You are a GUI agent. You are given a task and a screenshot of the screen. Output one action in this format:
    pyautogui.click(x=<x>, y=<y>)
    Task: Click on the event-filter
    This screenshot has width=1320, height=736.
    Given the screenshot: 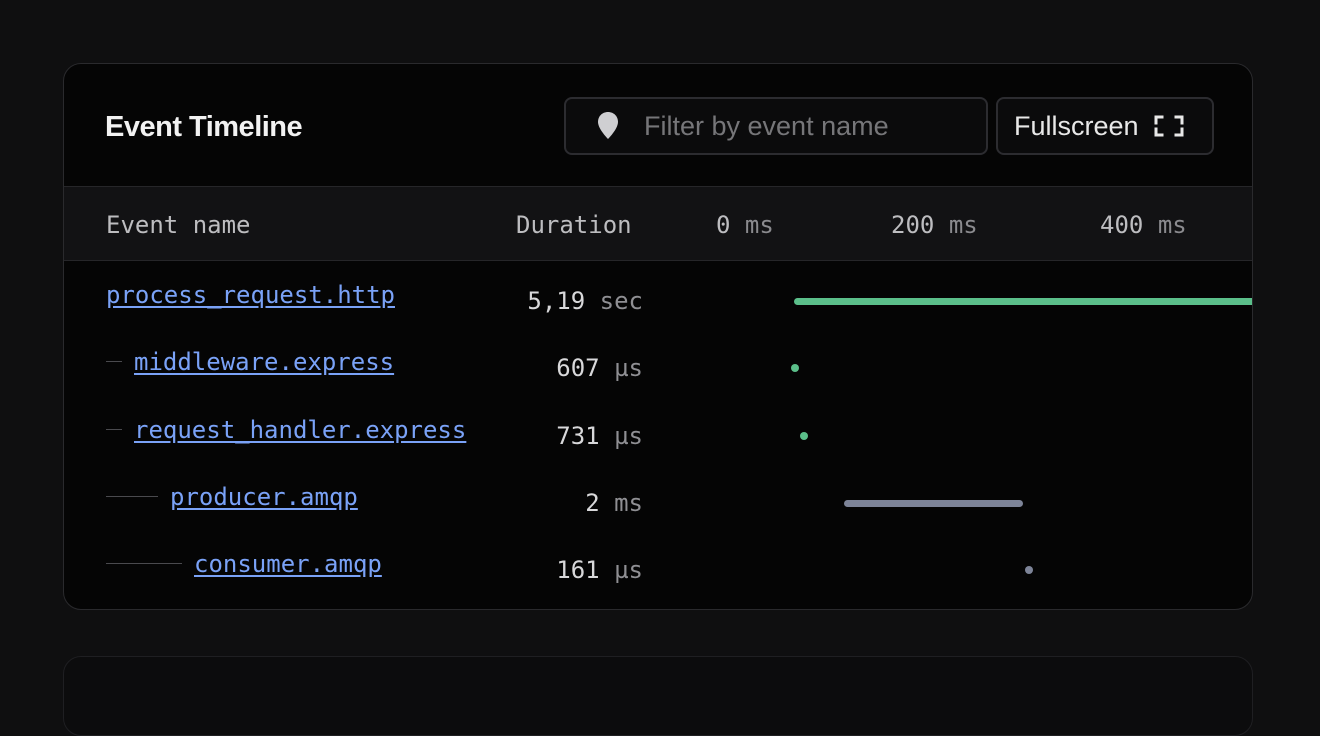 What is the action you would take?
    pyautogui.click(x=776, y=126)
    